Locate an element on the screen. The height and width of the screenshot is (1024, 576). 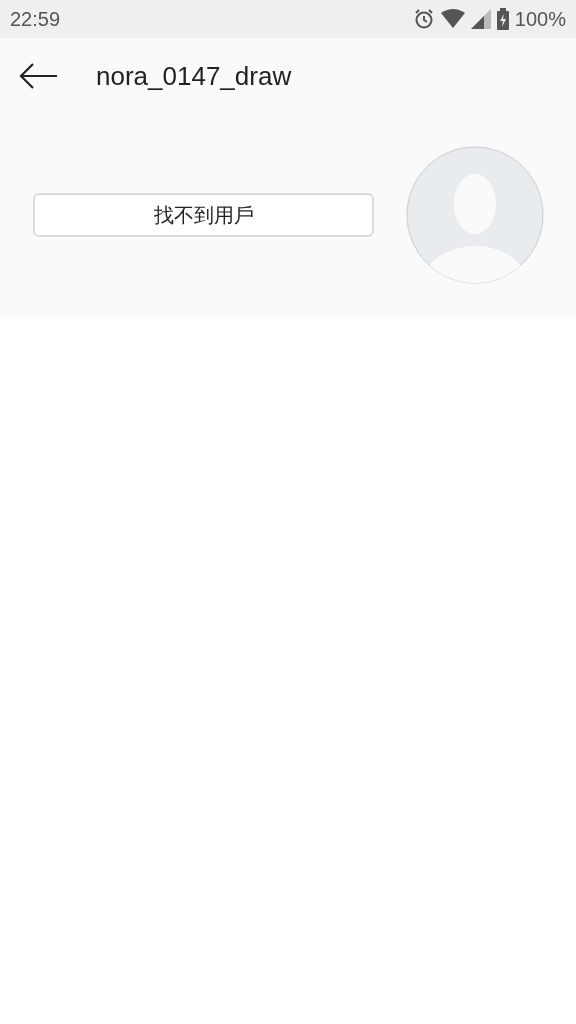
status-time: 22:59 is located at coordinates (35, 19).